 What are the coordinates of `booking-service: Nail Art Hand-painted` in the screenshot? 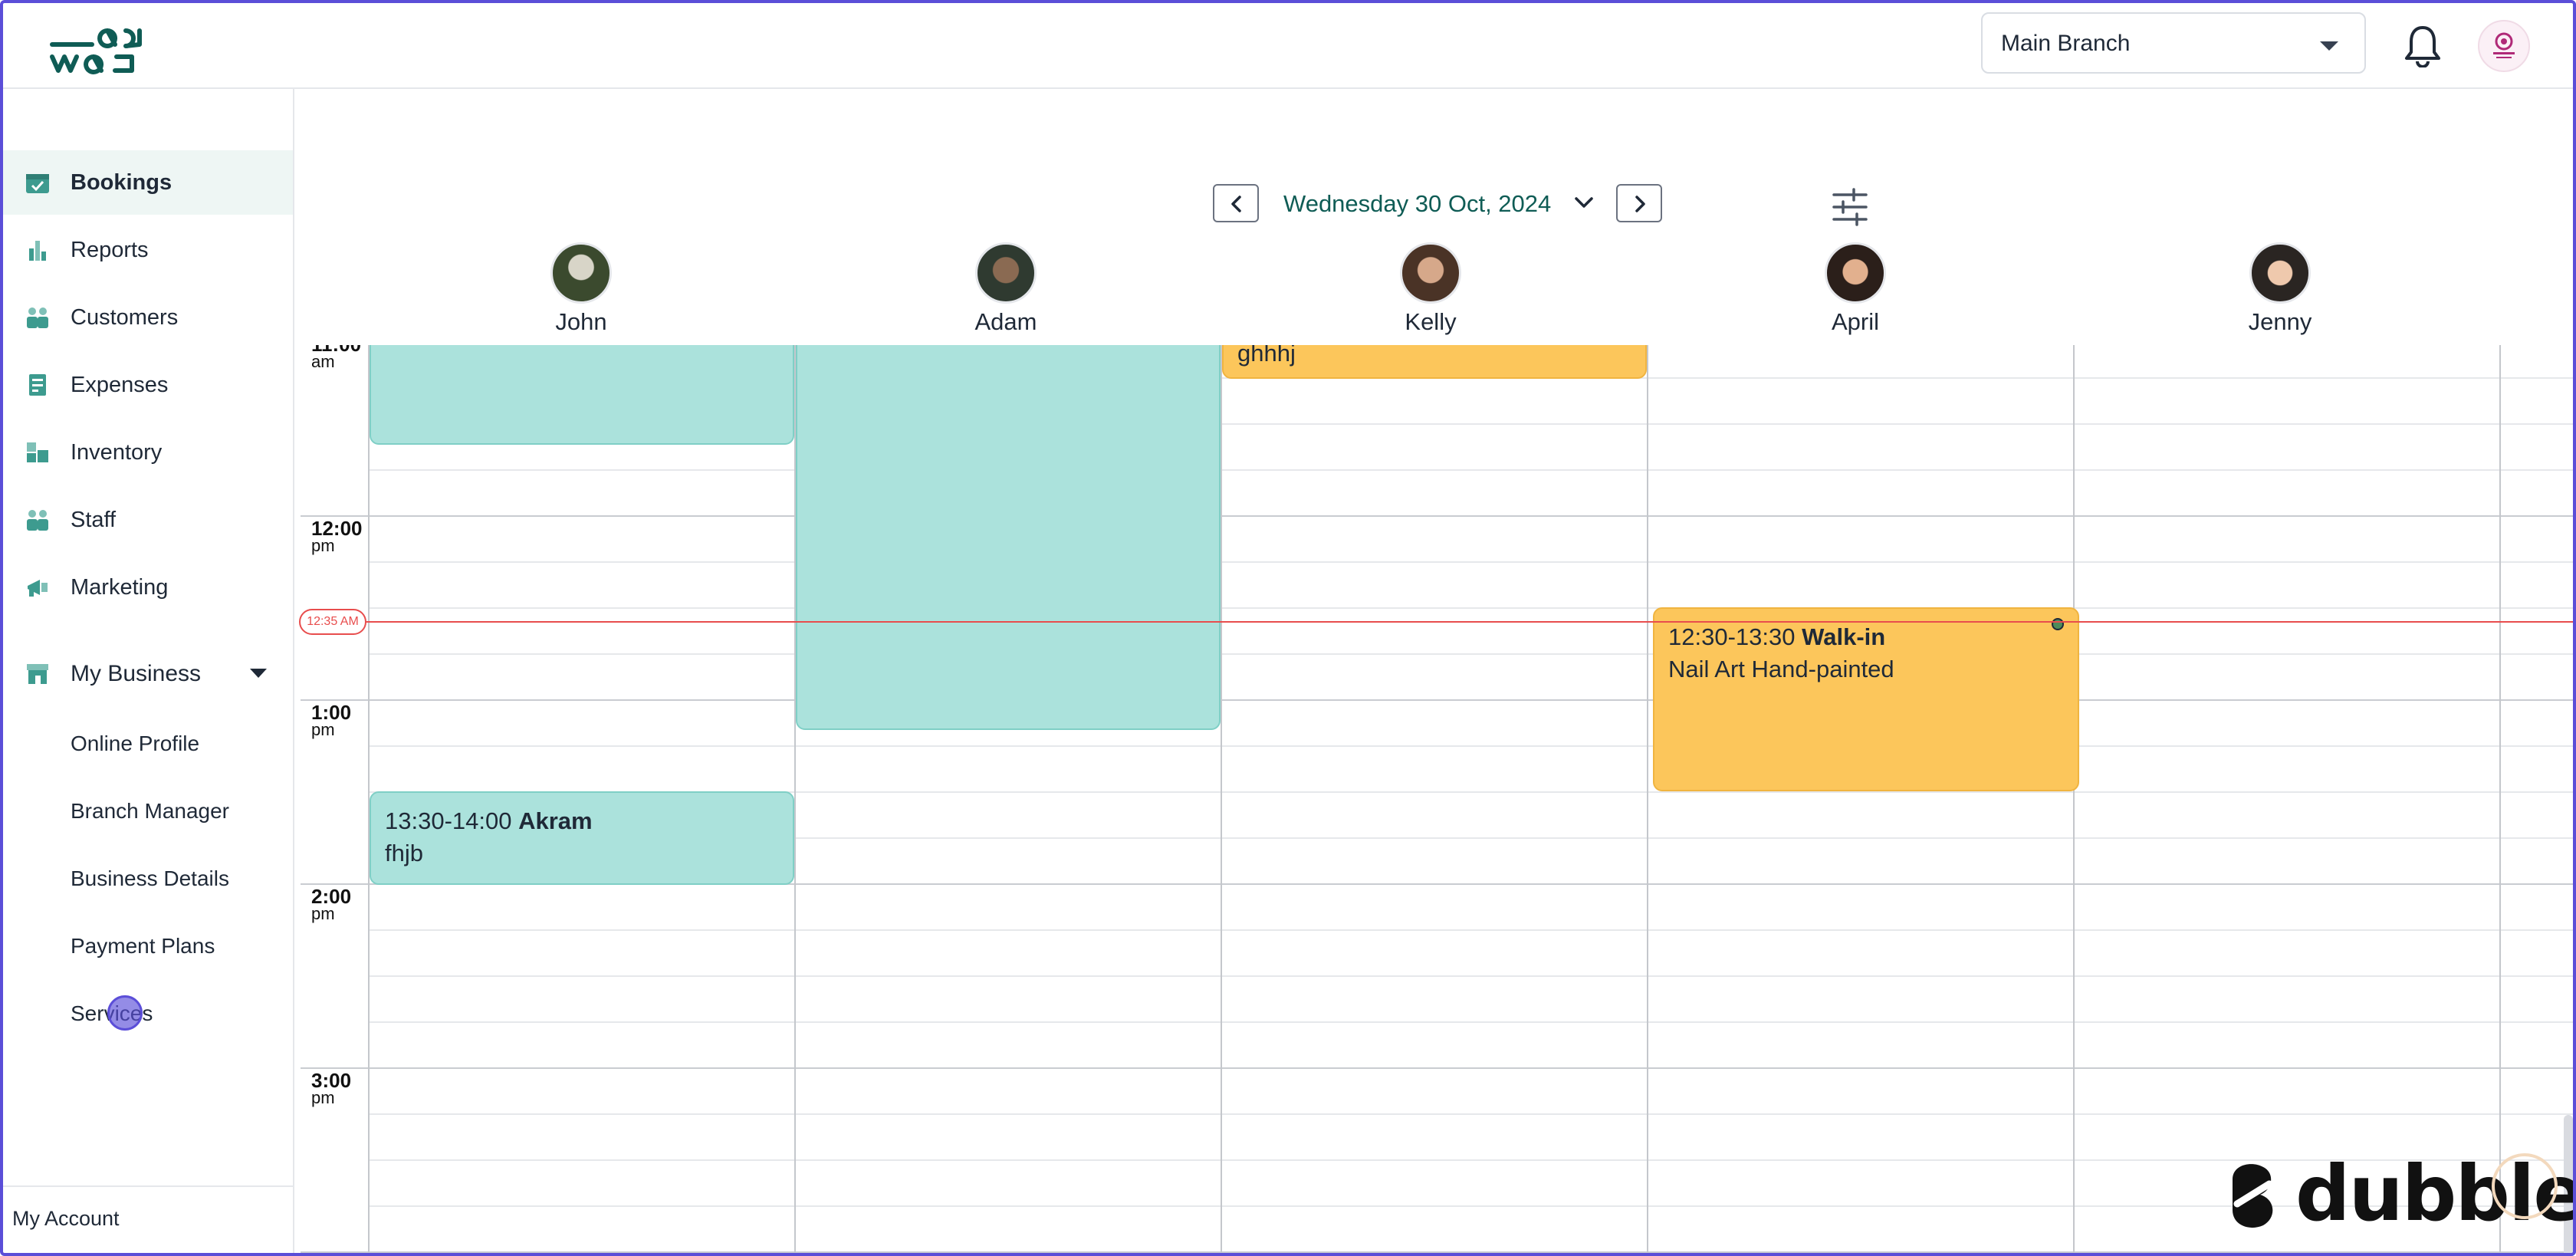 It's located at (1781, 669).